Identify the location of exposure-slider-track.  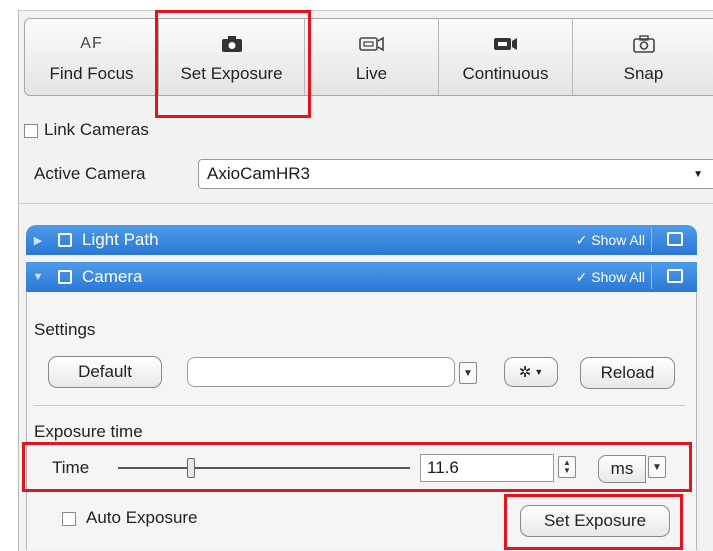
(264, 468).